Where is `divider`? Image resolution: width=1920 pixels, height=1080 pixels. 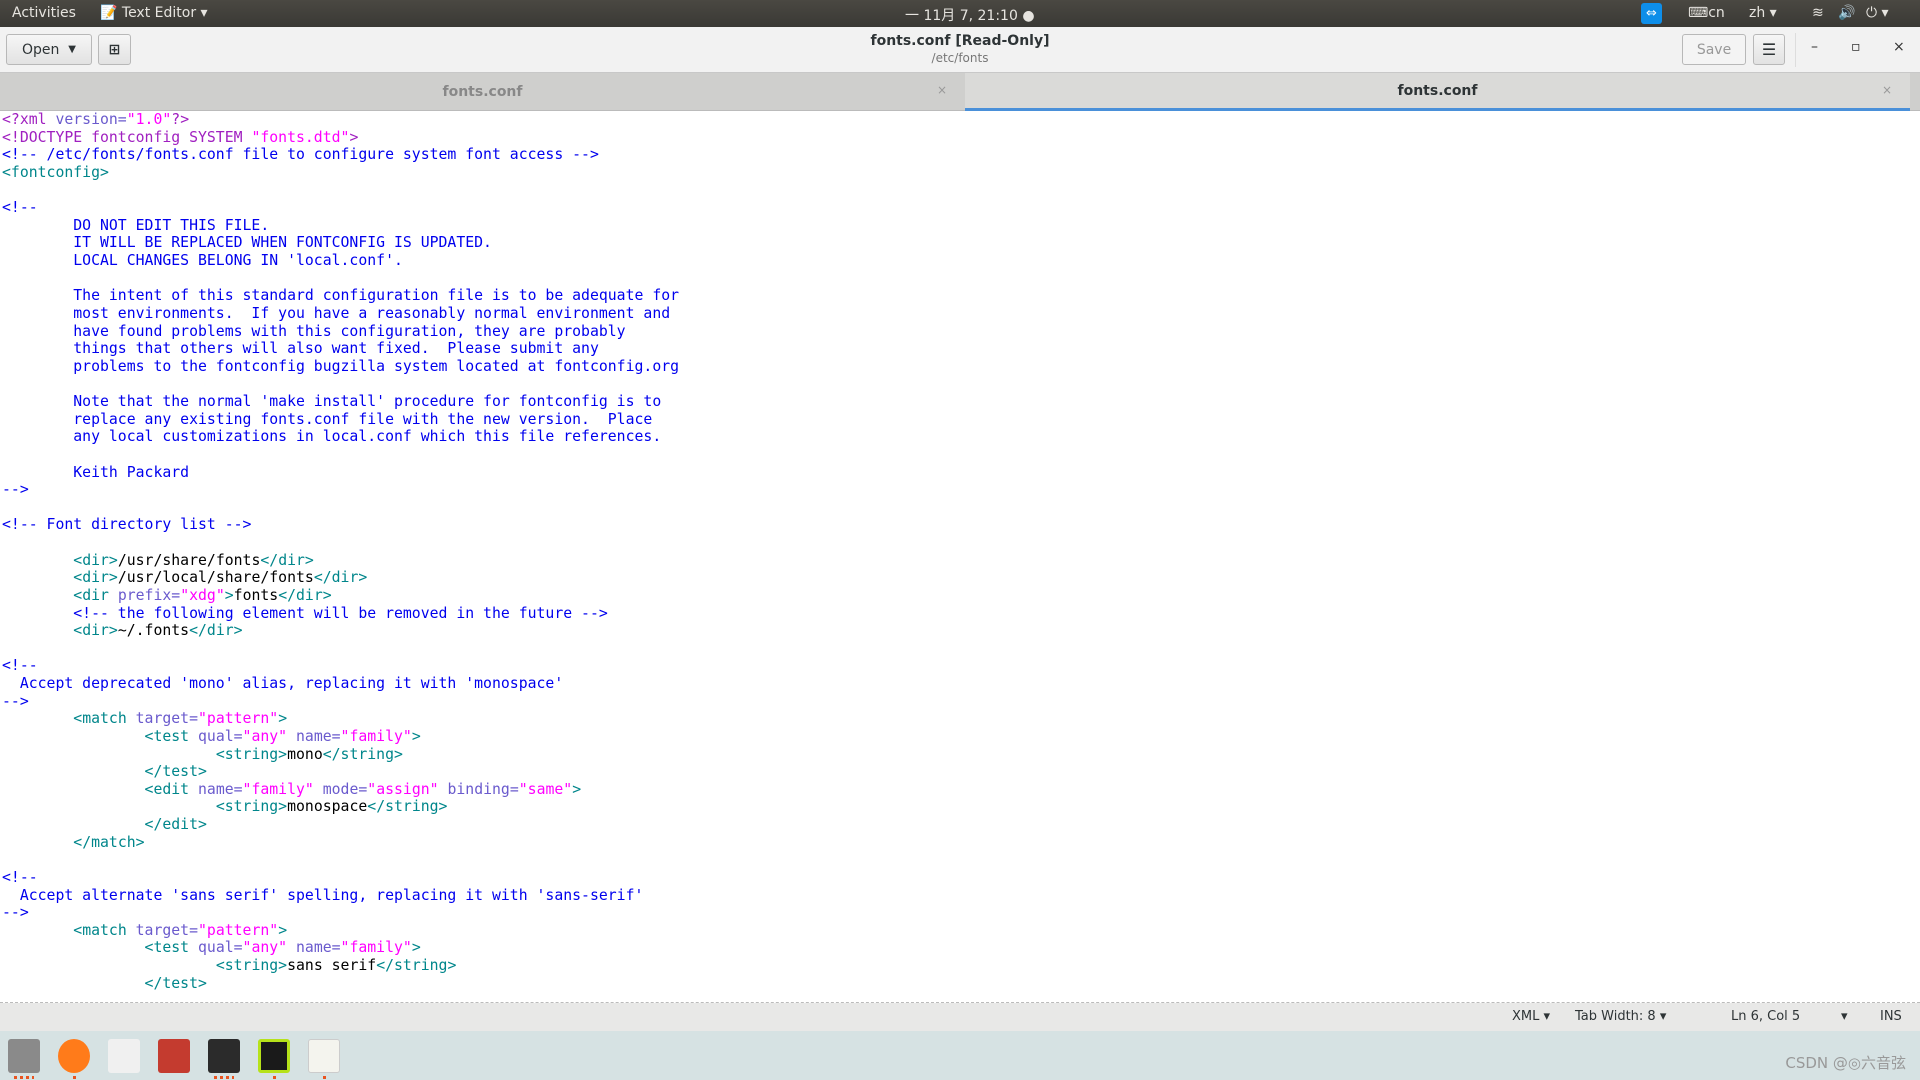 divider is located at coordinates (1795, 50).